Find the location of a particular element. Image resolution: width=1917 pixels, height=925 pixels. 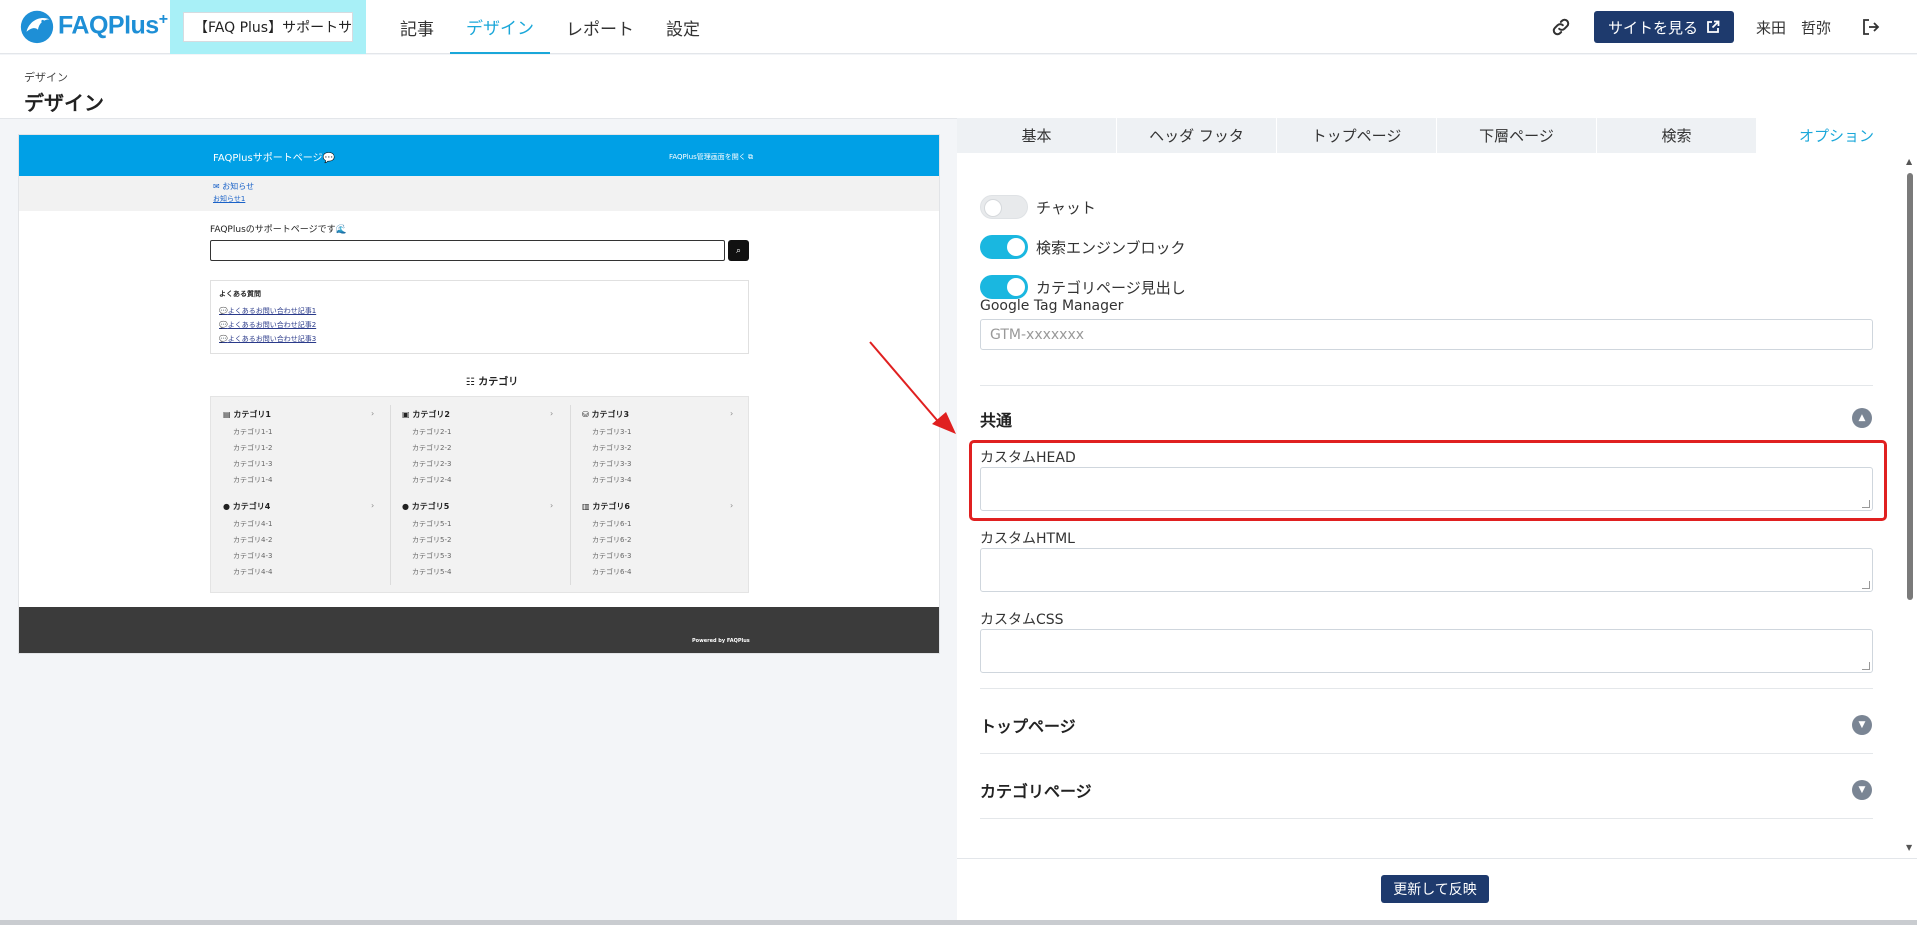

gtm-input: GTM-xxxxxxx is located at coordinates (1426, 334).